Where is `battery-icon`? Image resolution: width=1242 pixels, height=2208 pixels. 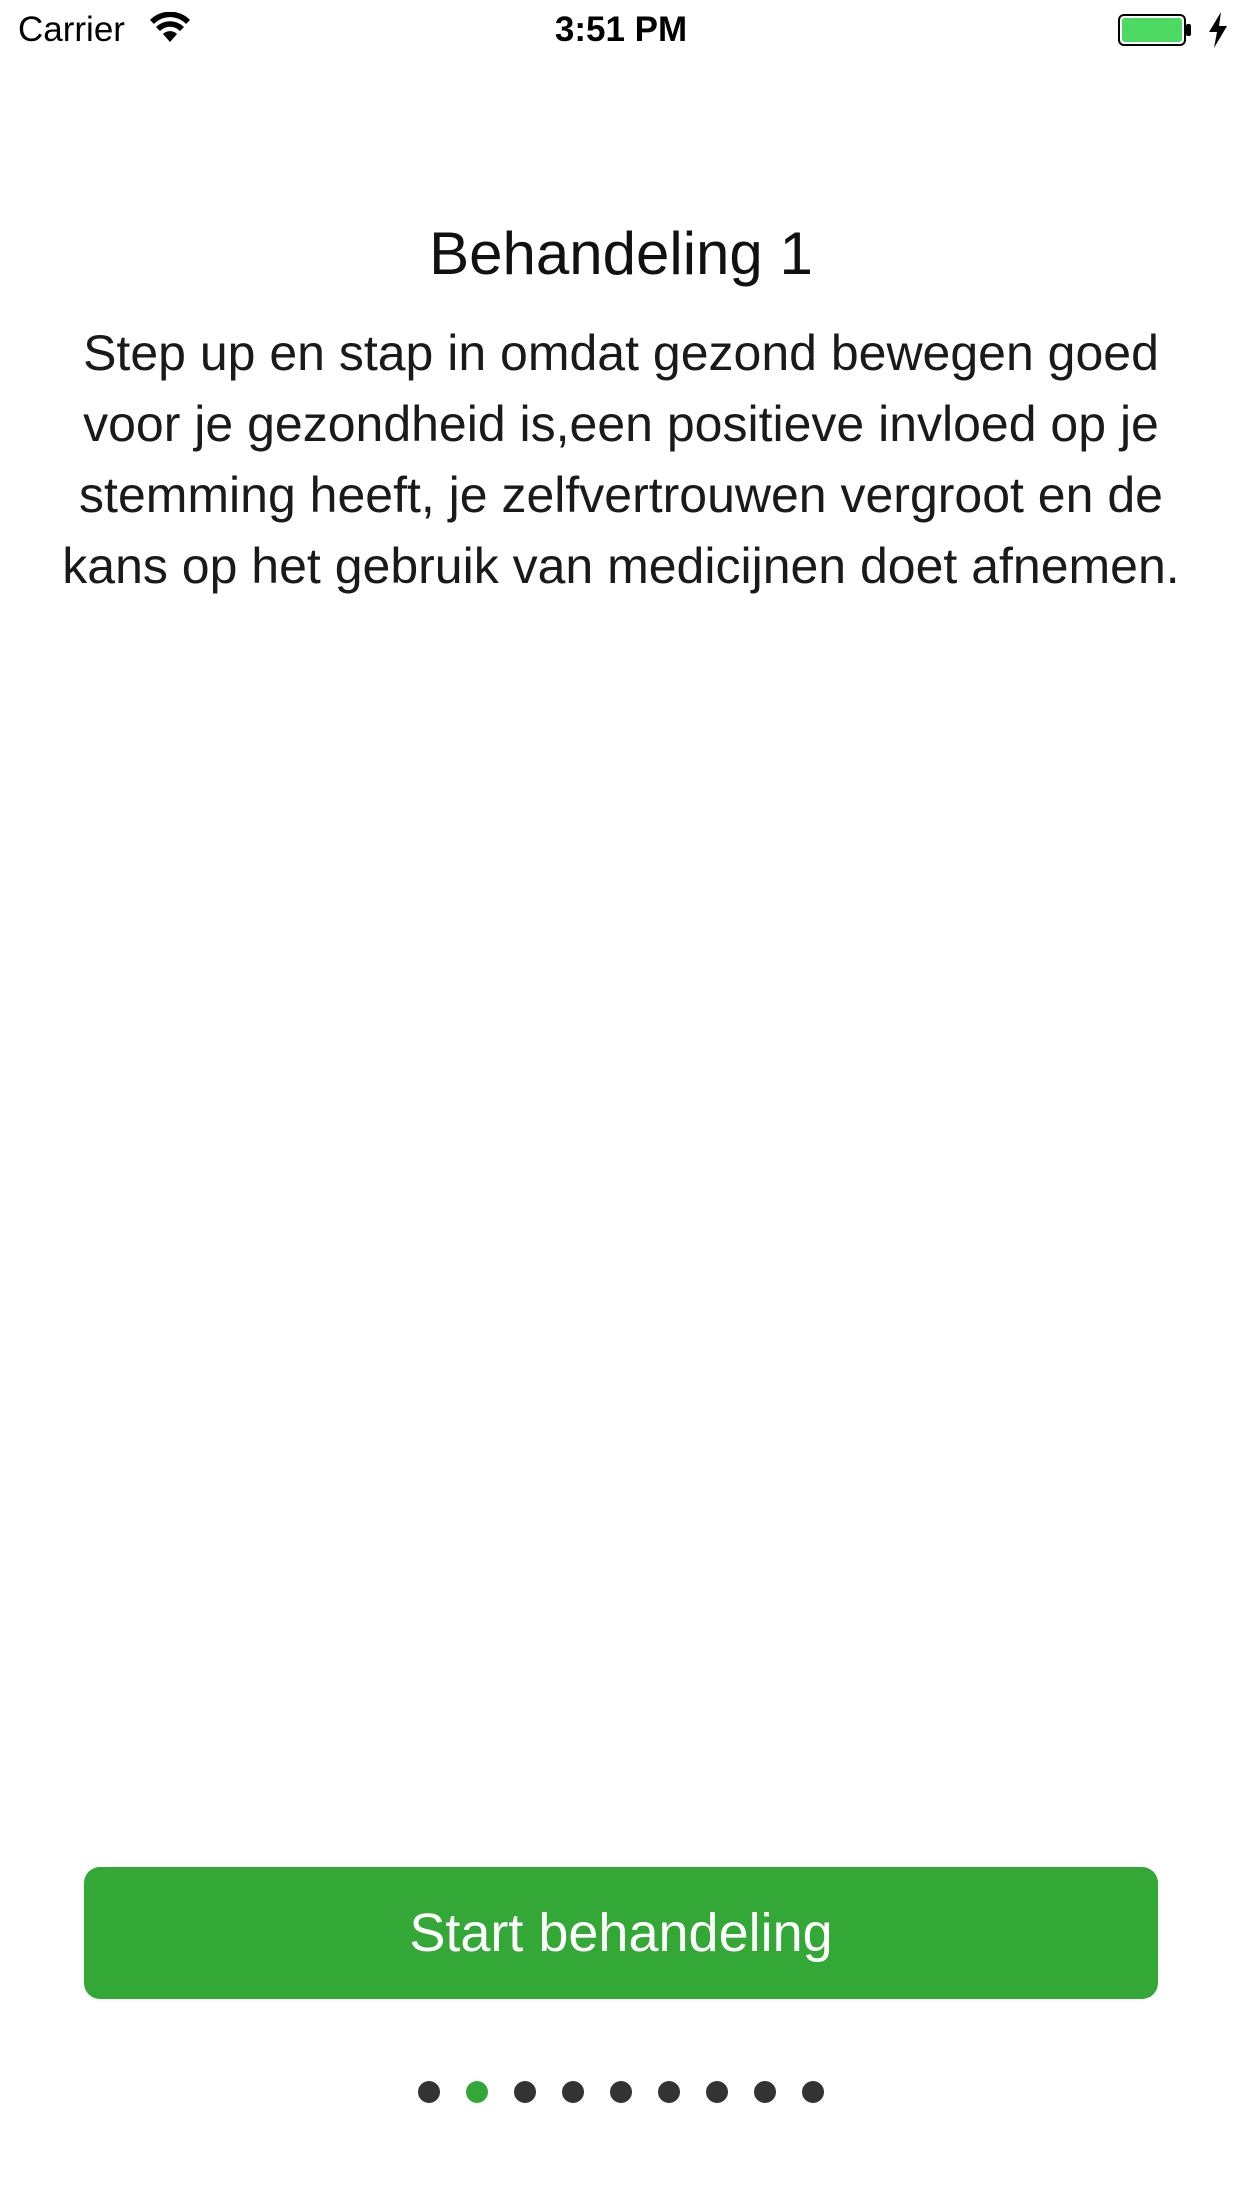 battery-icon is located at coordinates (1154, 30).